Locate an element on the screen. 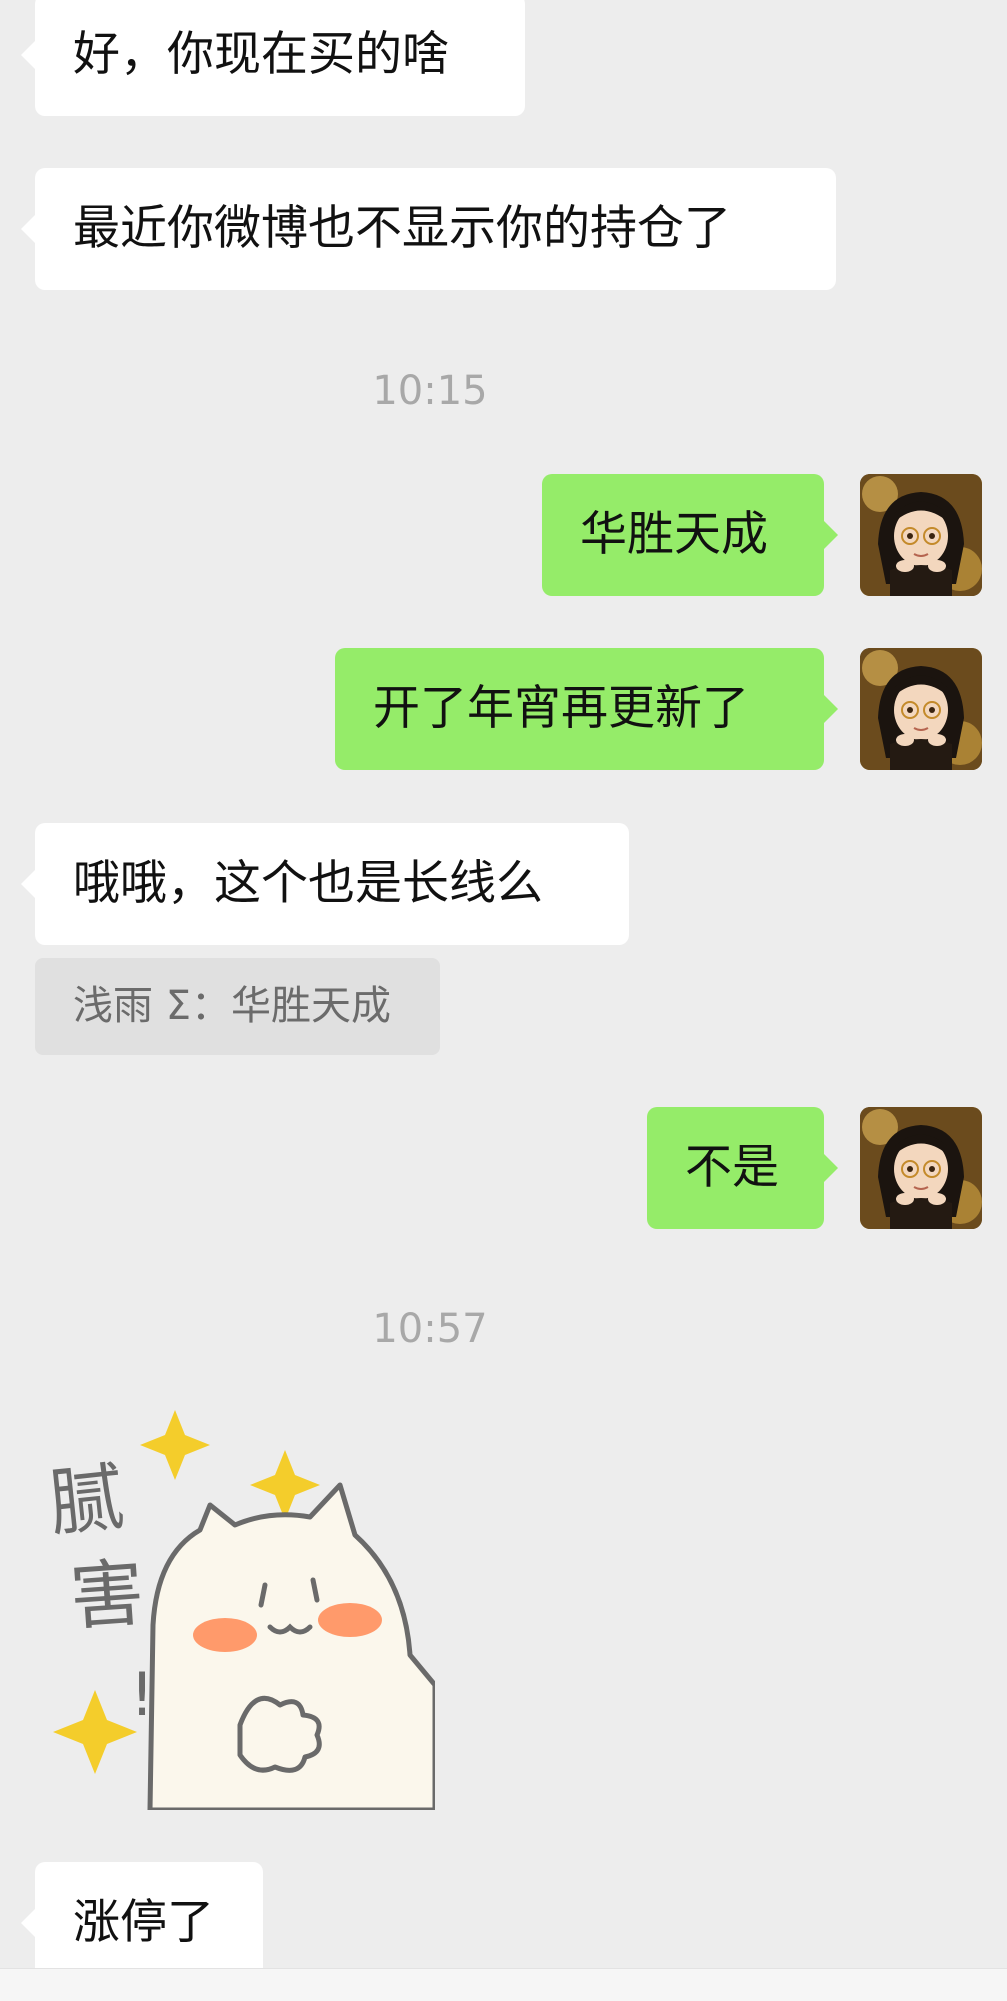  input-bar is located at coordinates (503, 1984).